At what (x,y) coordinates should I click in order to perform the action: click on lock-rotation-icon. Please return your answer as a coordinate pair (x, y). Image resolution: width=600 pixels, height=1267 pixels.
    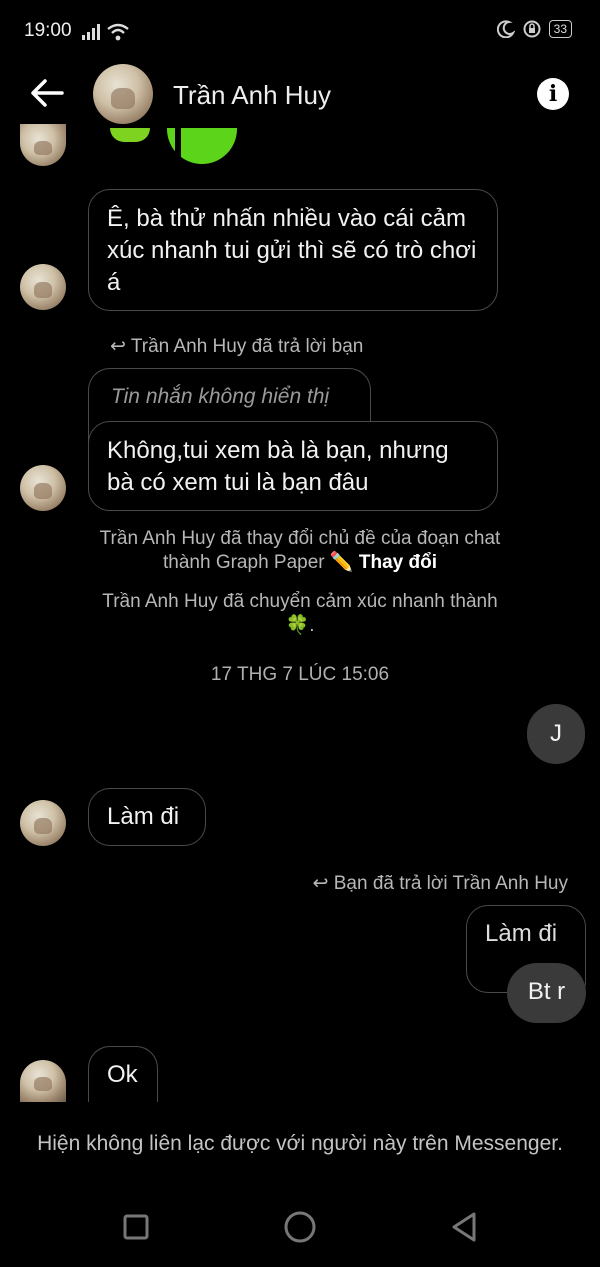
    Looking at the image, I should click on (532, 29).